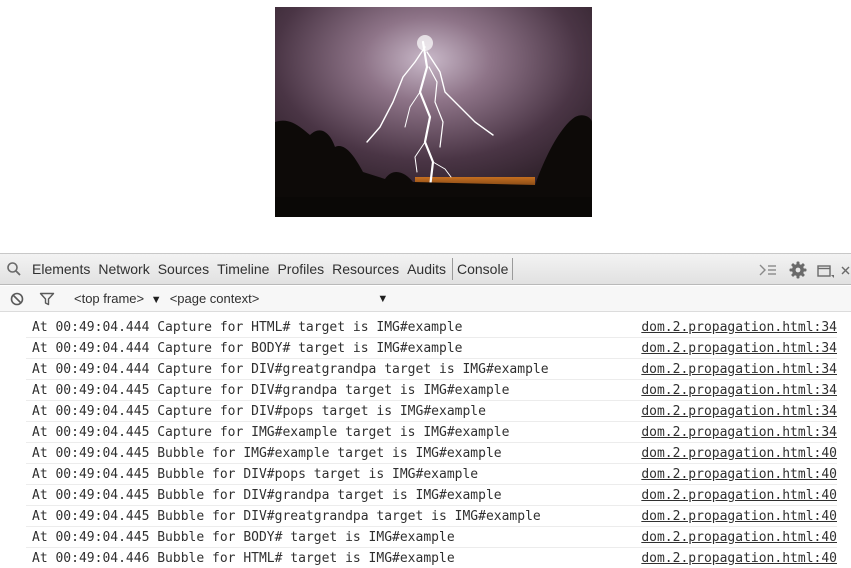  I want to click on filter-icon, so click(47, 299).